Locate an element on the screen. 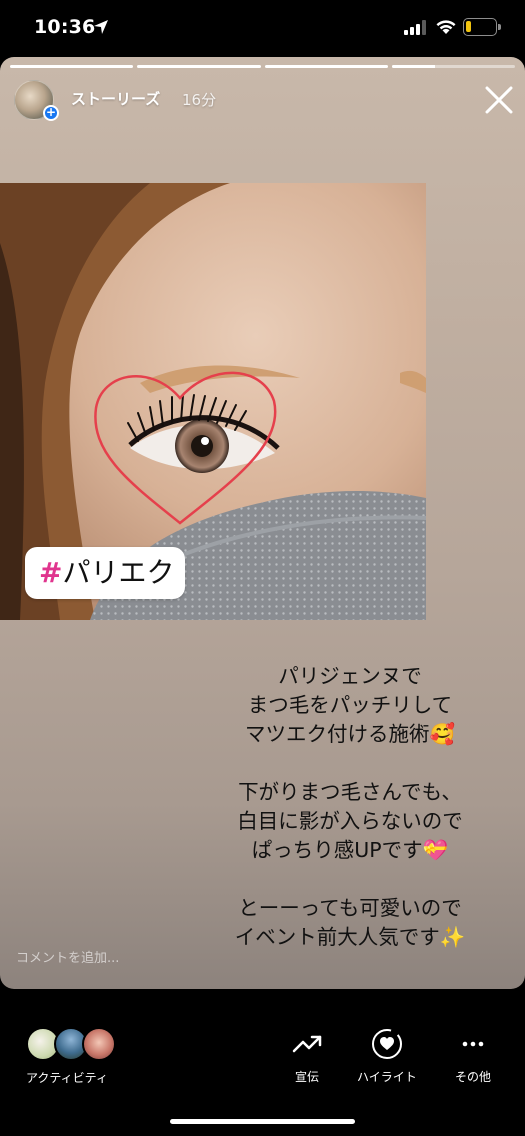 The width and height of the screenshot is (525, 1136). activity-viewers is located at coordinates (76, 1044).